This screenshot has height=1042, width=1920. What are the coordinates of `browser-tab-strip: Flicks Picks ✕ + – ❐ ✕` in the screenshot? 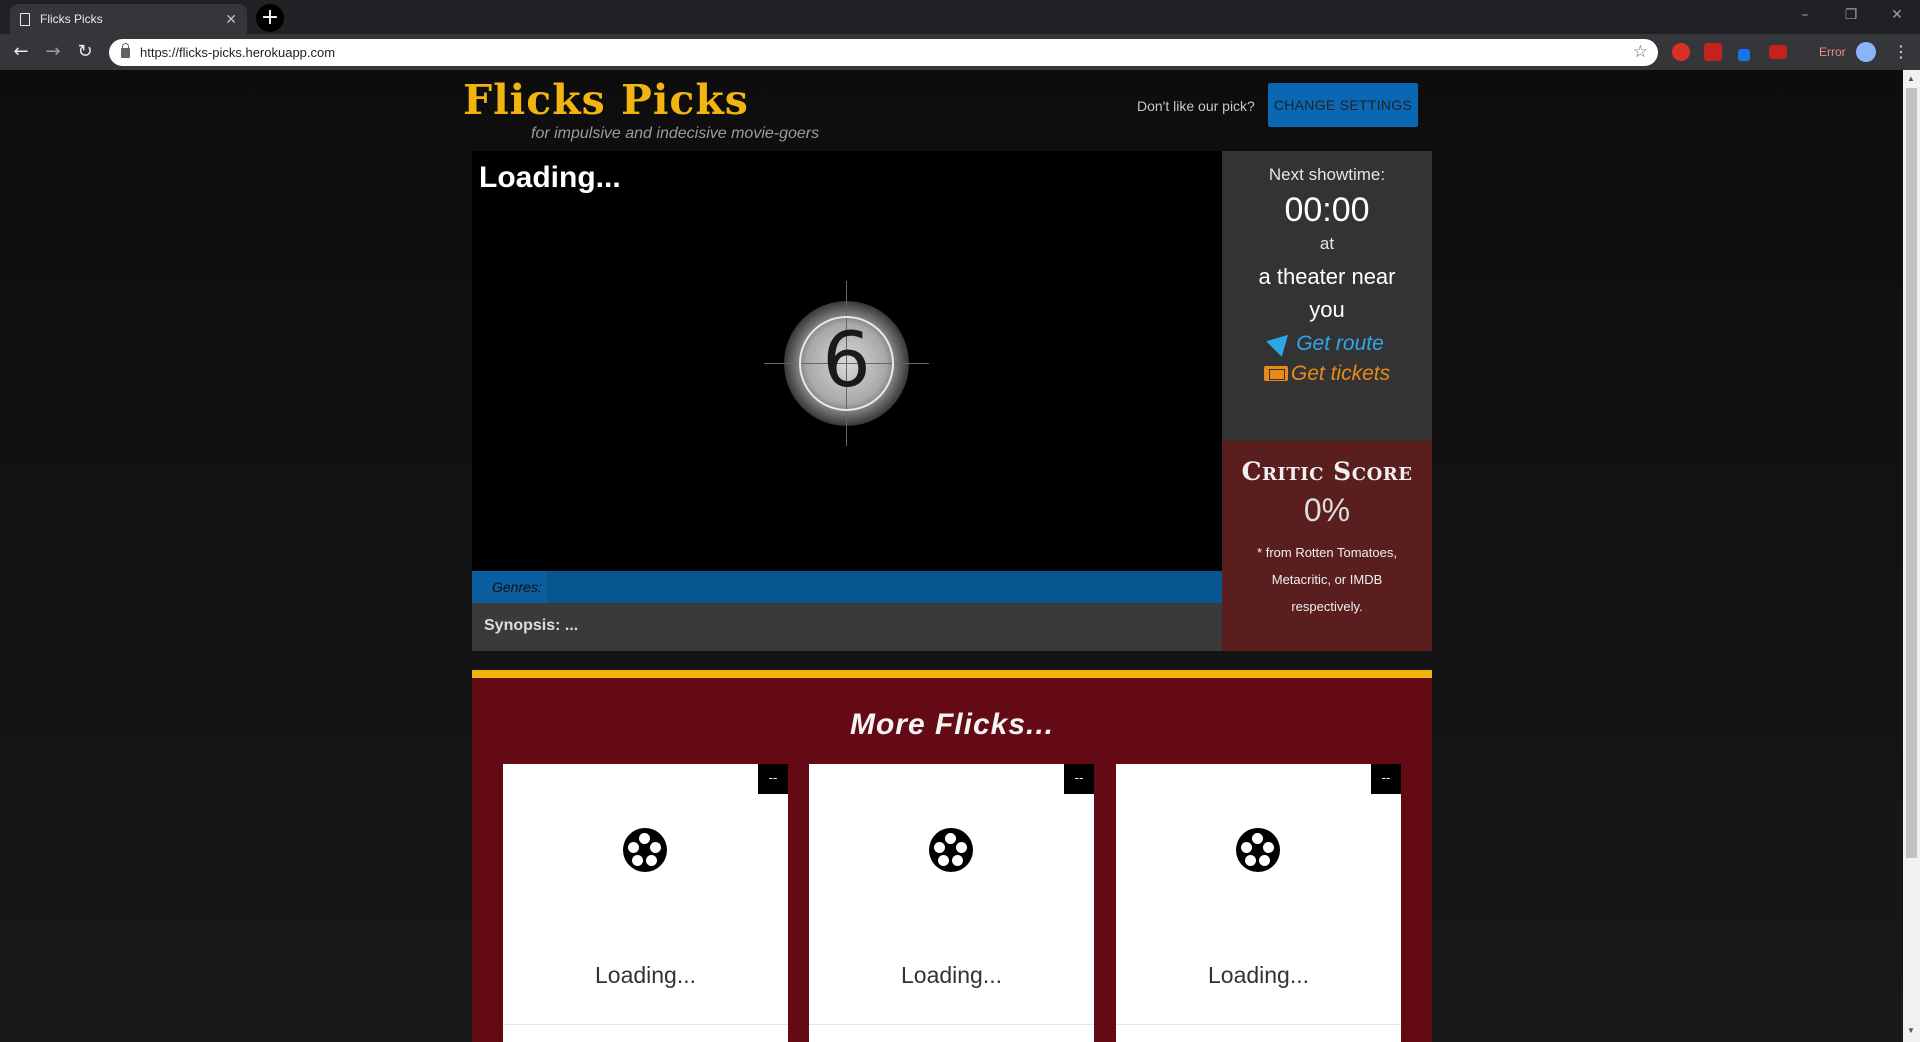 It's located at (960, 17).